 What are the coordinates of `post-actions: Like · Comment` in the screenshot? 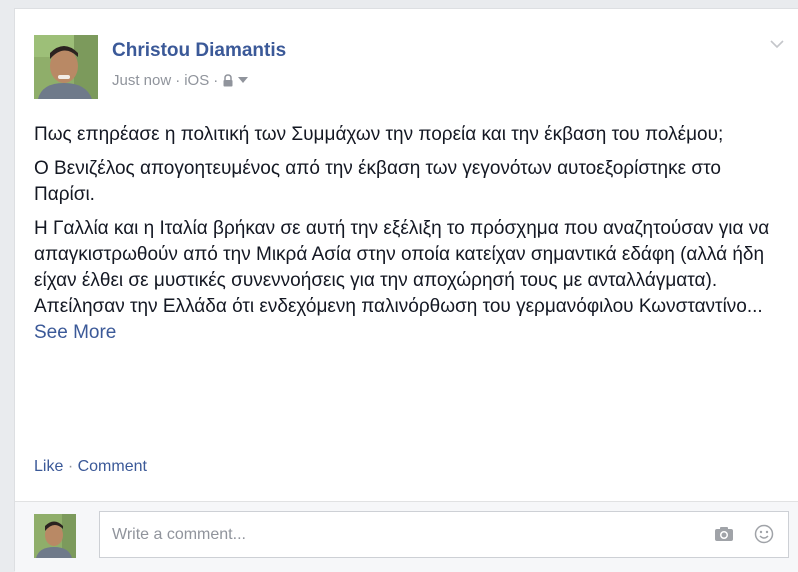 It's located at (90, 467).